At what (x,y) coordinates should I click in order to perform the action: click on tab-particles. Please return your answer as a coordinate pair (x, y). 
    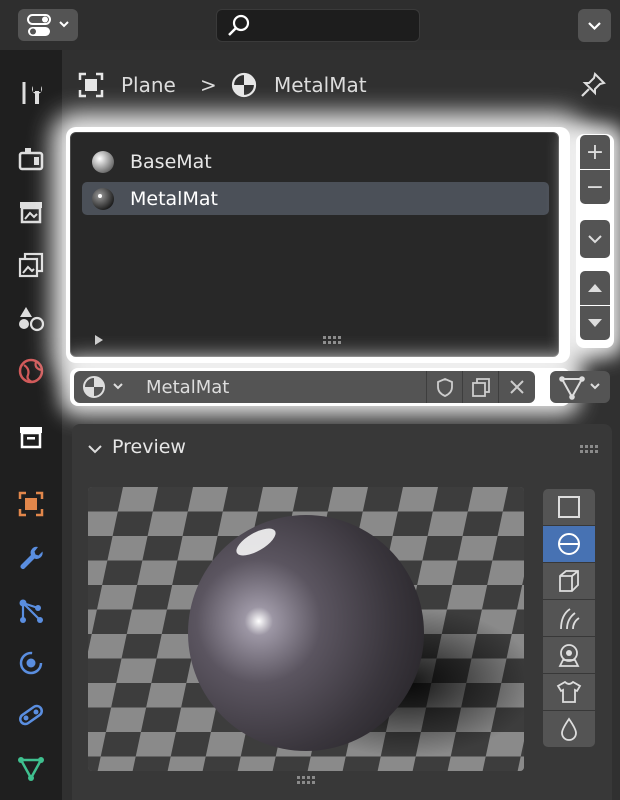
    Looking at the image, I should click on (31, 611).